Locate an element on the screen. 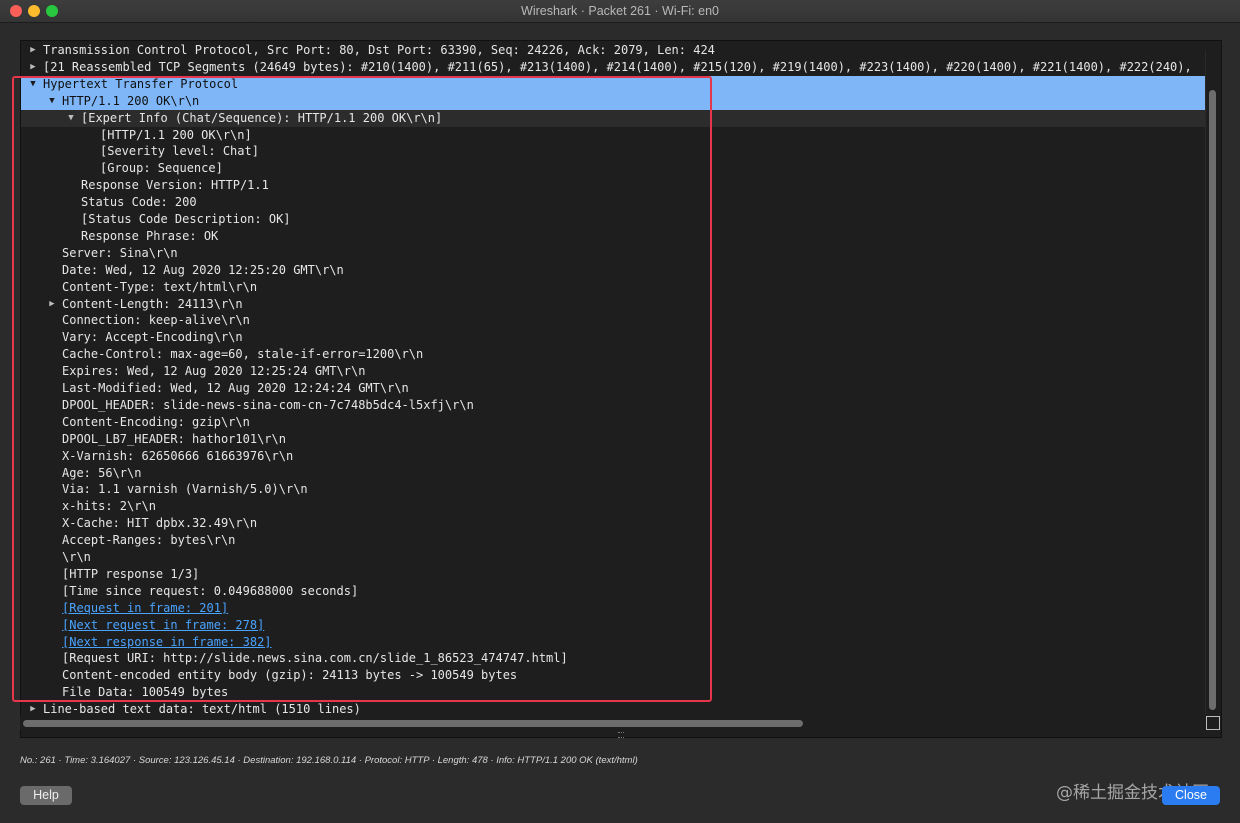 The height and width of the screenshot is (823, 1240). tree-row-label: [Group: Sequence] is located at coordinates (161, 168).